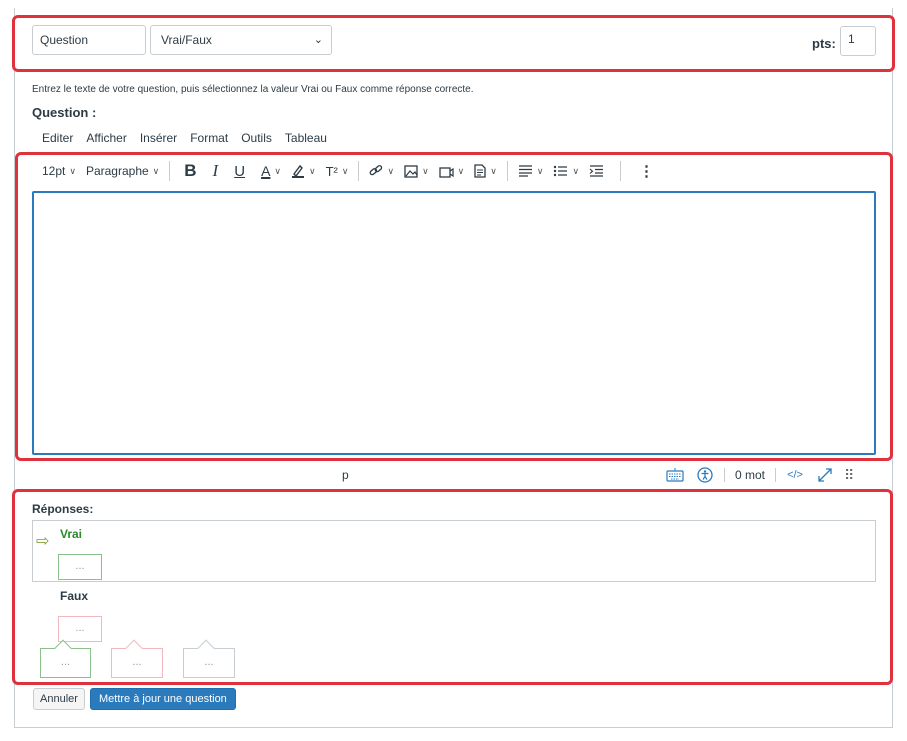  What do you see at coordinates (59, 699) in the screenshot?
I see `cancel-button: Annuler` at bounding box center [59, 699].